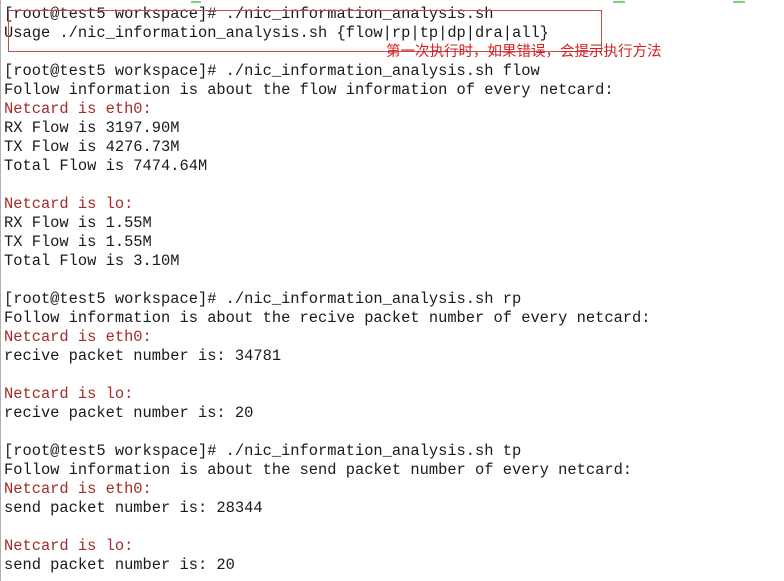 This screenshot has width=784, height=581. What do you see at coordinates (92, 261) in the screenshot?
I see `output-line: Total Flow is 3.10M` at bounding box center [92, 261].